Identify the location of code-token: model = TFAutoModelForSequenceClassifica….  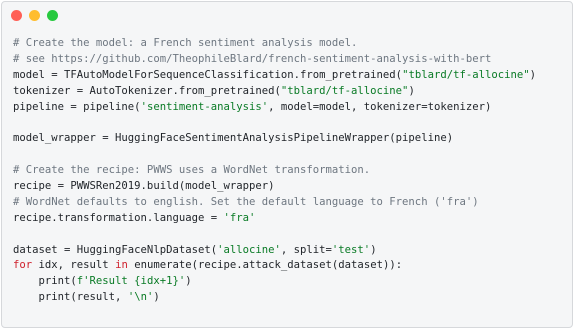
(208, 74).